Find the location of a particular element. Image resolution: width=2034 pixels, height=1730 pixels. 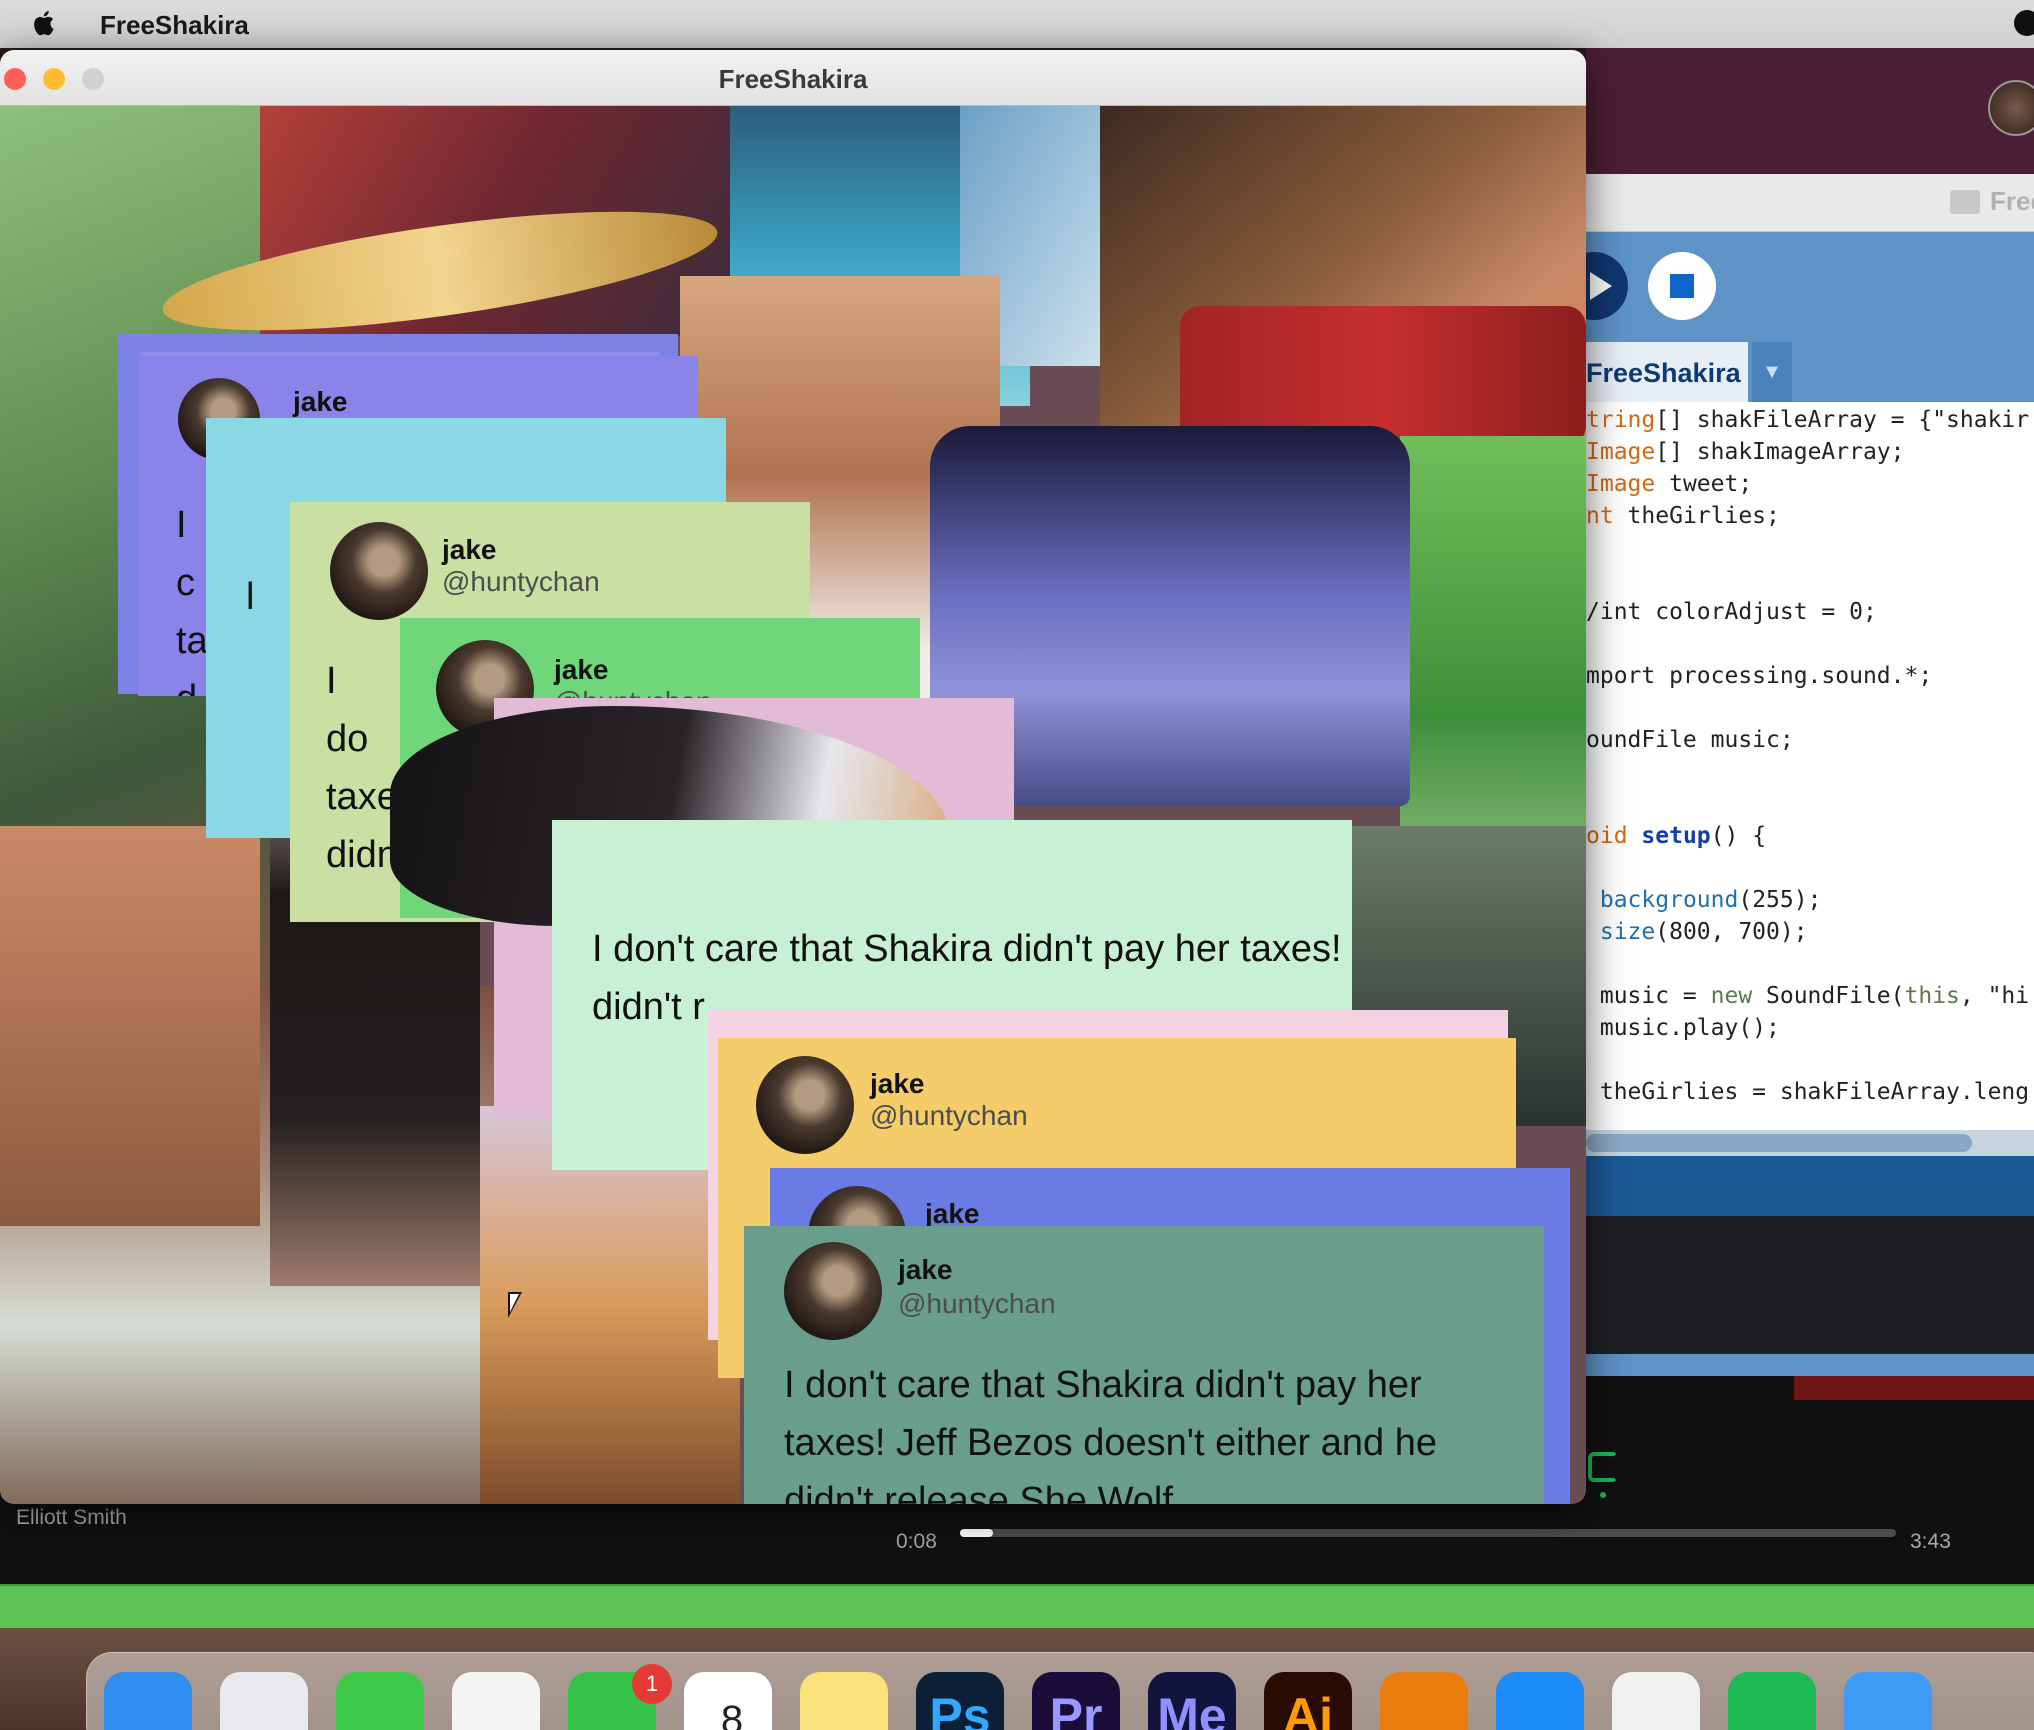

menu-bar: FreeShakira is located at coordinates (1017, 24).